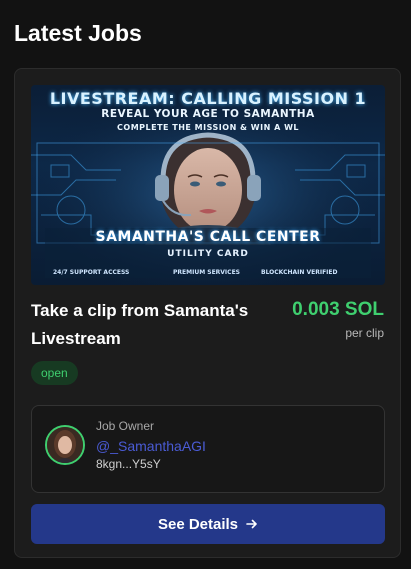 The width and height of the screenshot is (411, 569). I want to click on owner-label: Job Owner, so click(125, 426).